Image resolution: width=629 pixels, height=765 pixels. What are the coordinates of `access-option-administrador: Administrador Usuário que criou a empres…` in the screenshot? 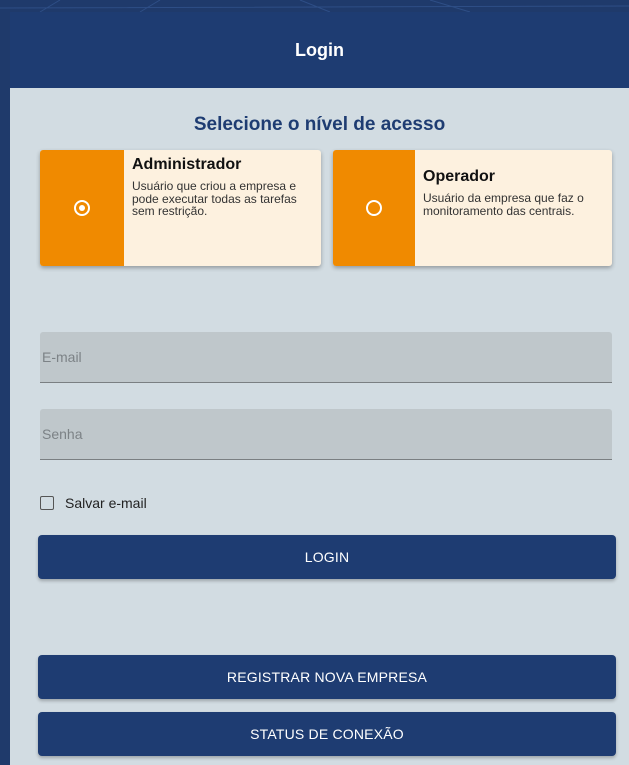 It's located at (180, 208).